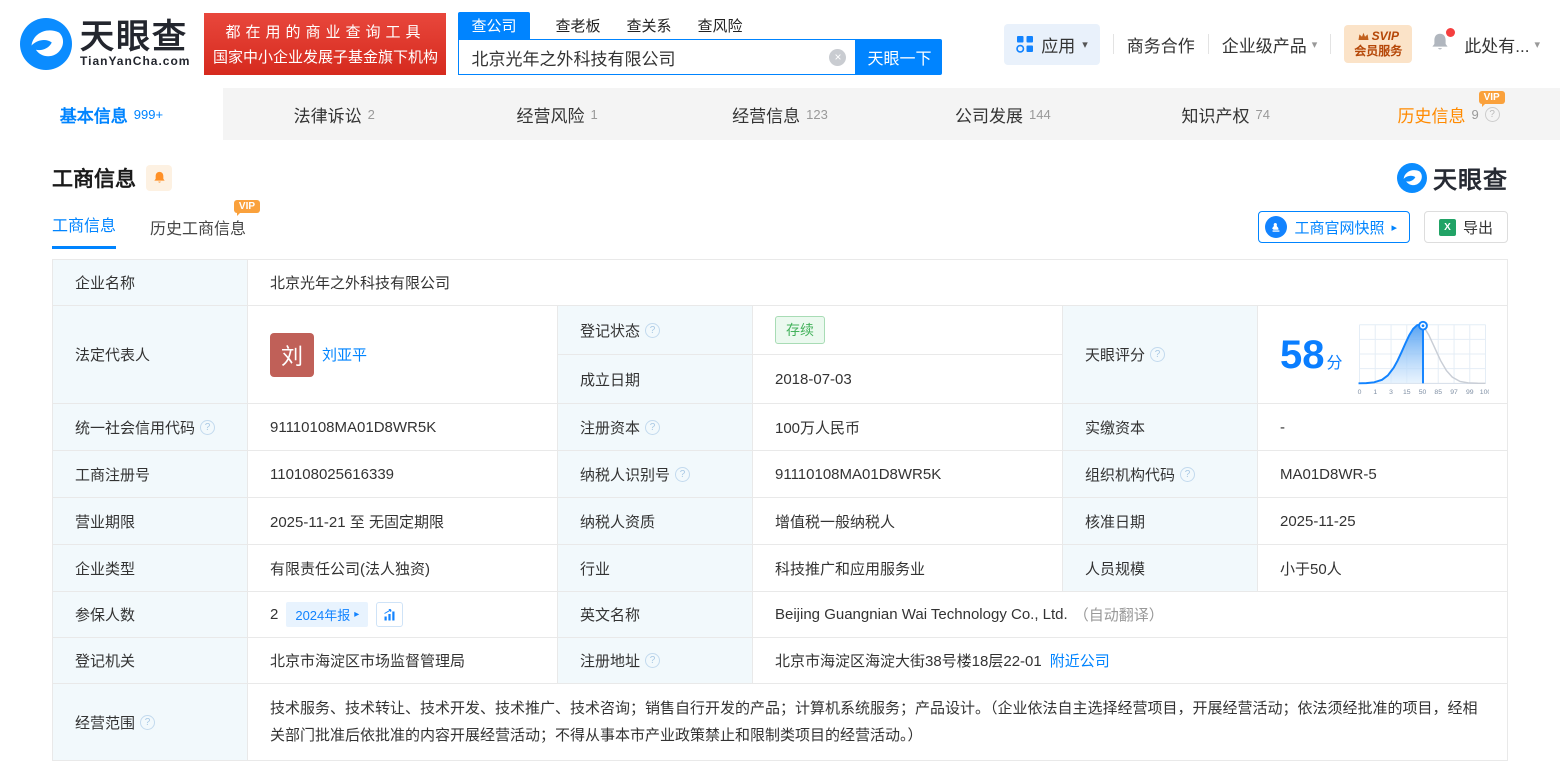 The width and height of the screenshot is (1560, 762). What do you see at coordinates (390, 614) in the screenshot?
I see `insured-trend-chart-button` at bounding box center [390, 614].